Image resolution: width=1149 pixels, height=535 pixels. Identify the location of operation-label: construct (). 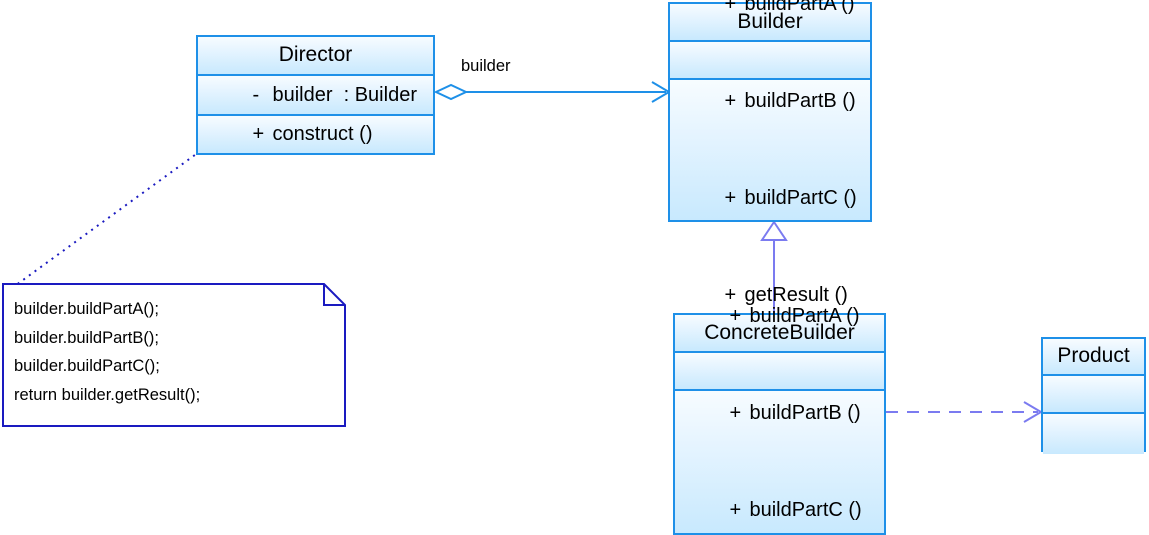
(322, 134).